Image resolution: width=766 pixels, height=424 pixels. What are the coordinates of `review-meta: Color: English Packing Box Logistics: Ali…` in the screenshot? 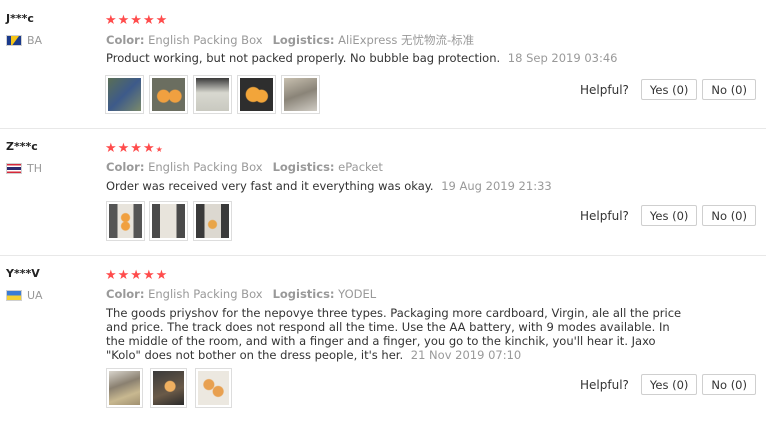 It's located at (290, 40).